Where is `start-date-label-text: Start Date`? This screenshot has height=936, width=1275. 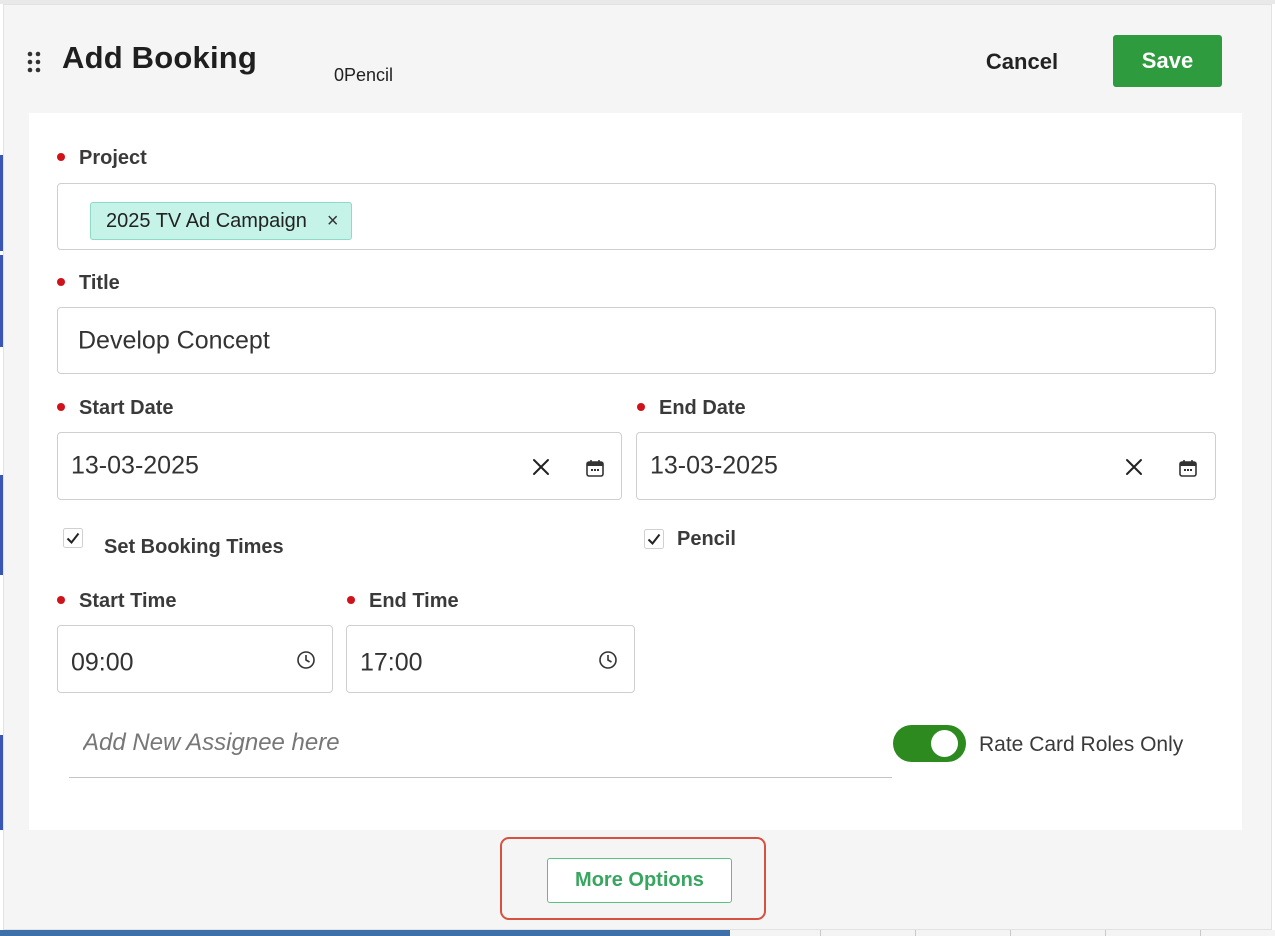
start-date-label-text: Start Date is located at coordinates (126, 408).